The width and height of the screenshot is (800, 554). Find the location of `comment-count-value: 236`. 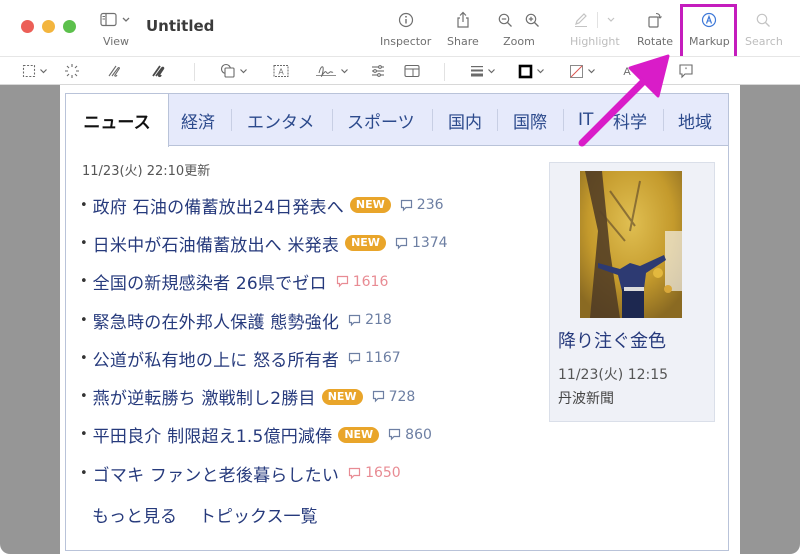

comment-count-value: 236 is located at coordinates (430, 205).